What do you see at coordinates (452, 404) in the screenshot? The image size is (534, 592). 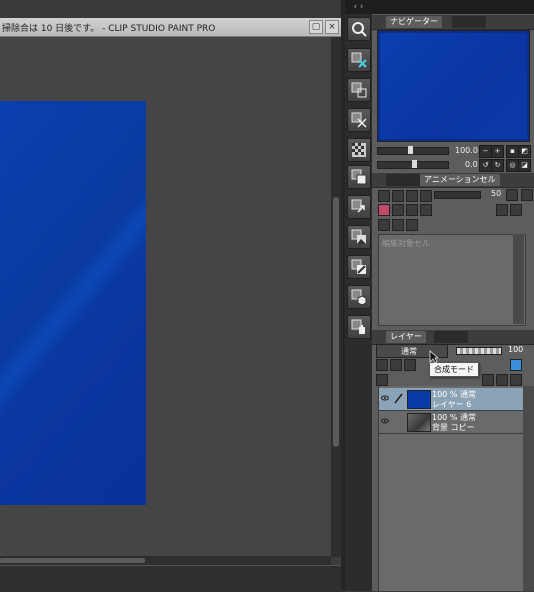 I see `layer-name: レイヤー 6` at bounding box center [452, 404].